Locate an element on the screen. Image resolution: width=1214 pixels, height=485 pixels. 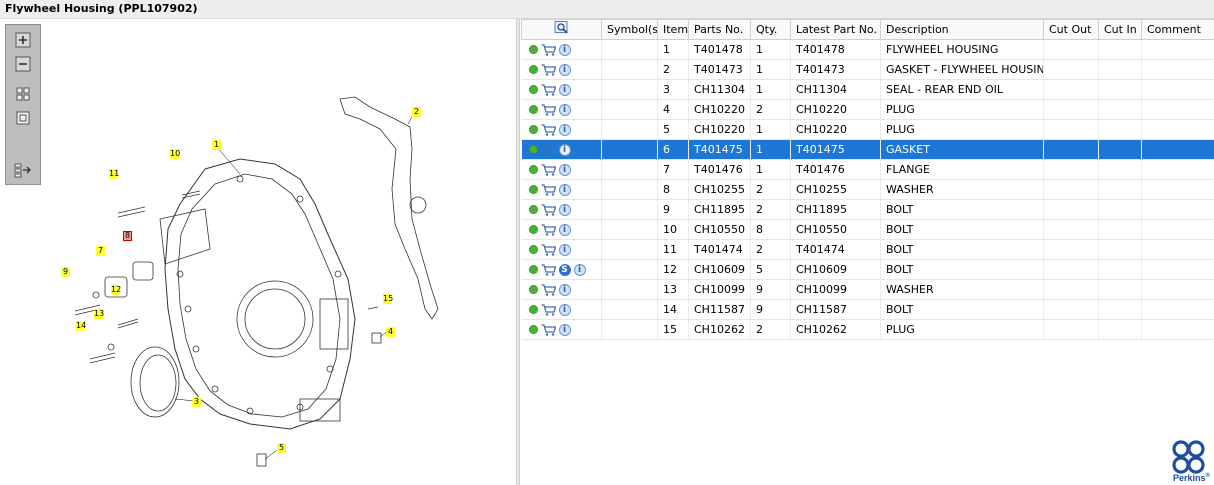
actual-size-icon is located at coordinates (23, 118).